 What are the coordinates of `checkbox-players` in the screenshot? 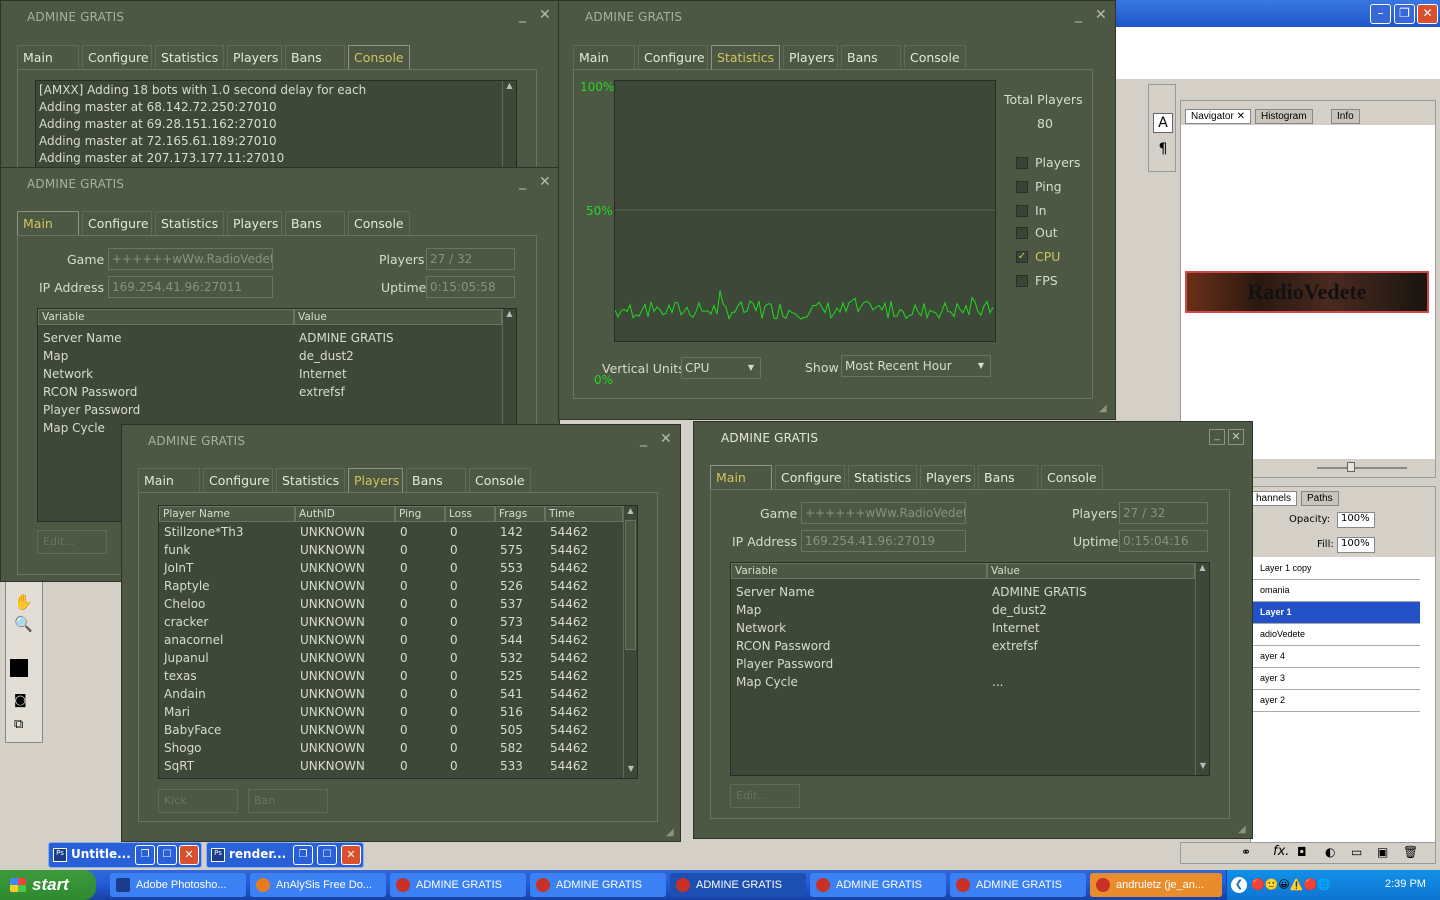 It's located at (1022, 163).